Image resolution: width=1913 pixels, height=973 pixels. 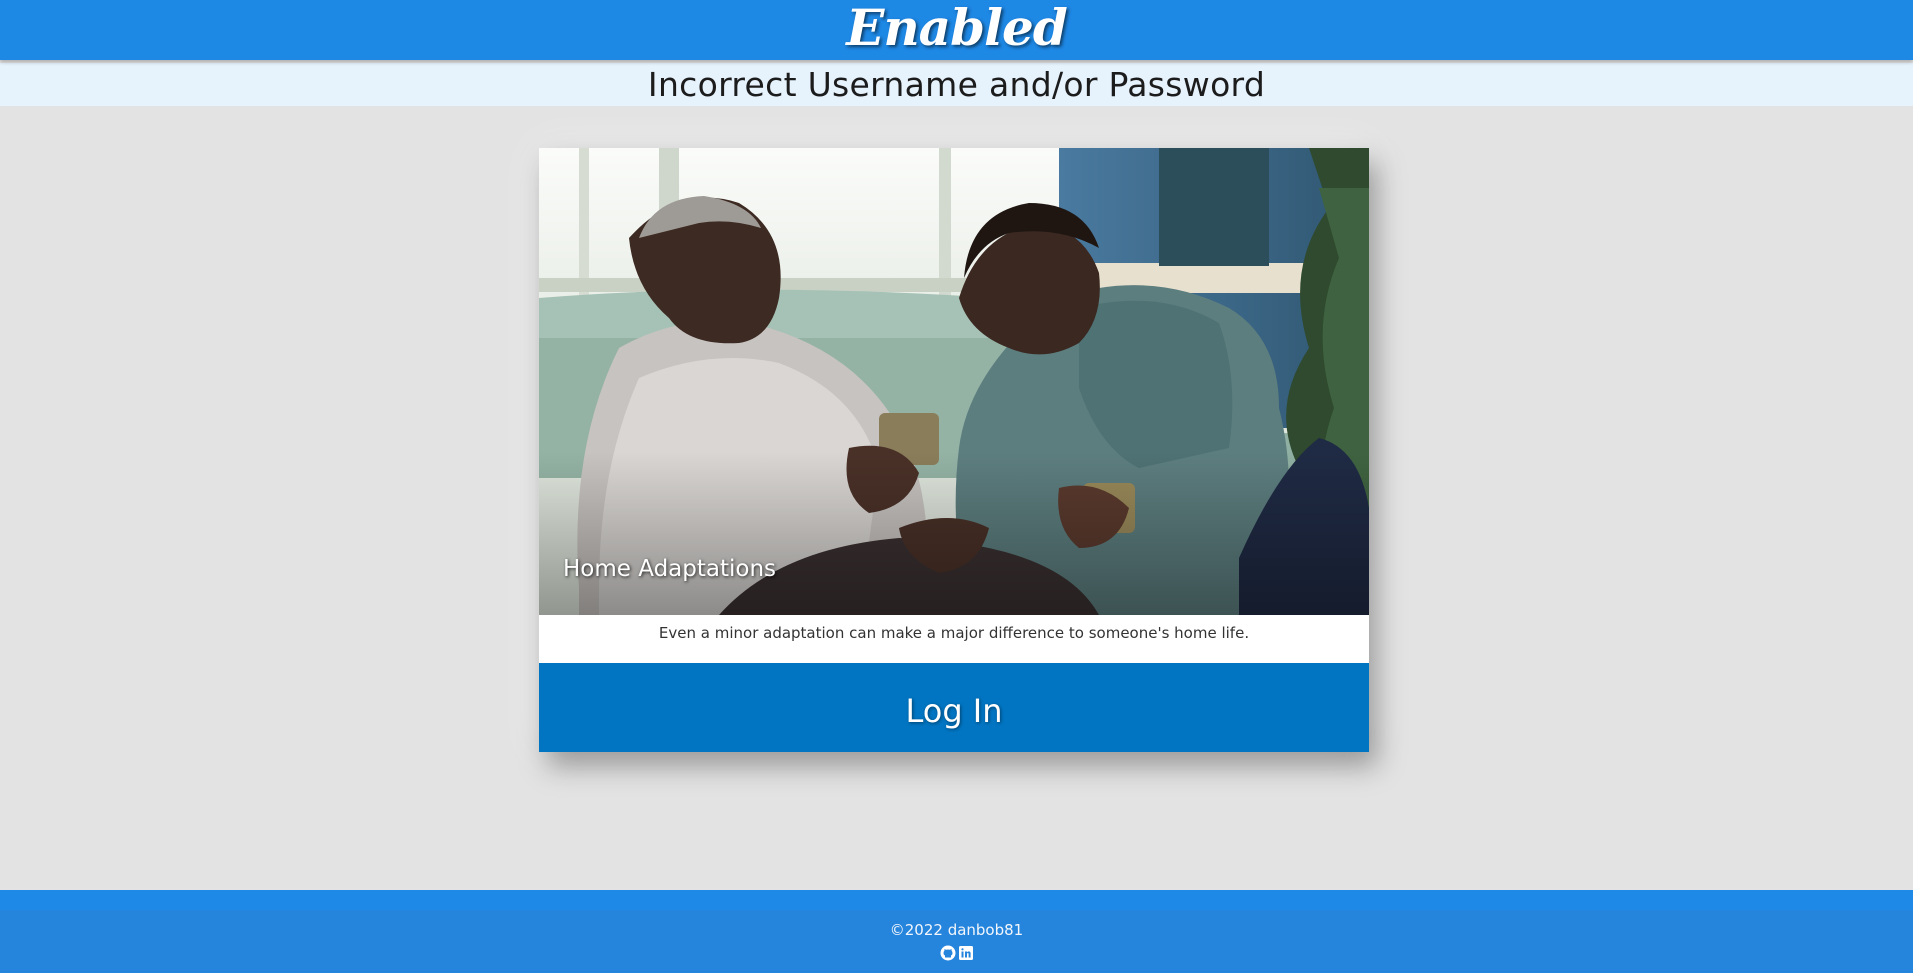 What do you see at coordinates (956, 900) in the screenshot?
I see `footer-top-band` at bounding box center [956, 900].